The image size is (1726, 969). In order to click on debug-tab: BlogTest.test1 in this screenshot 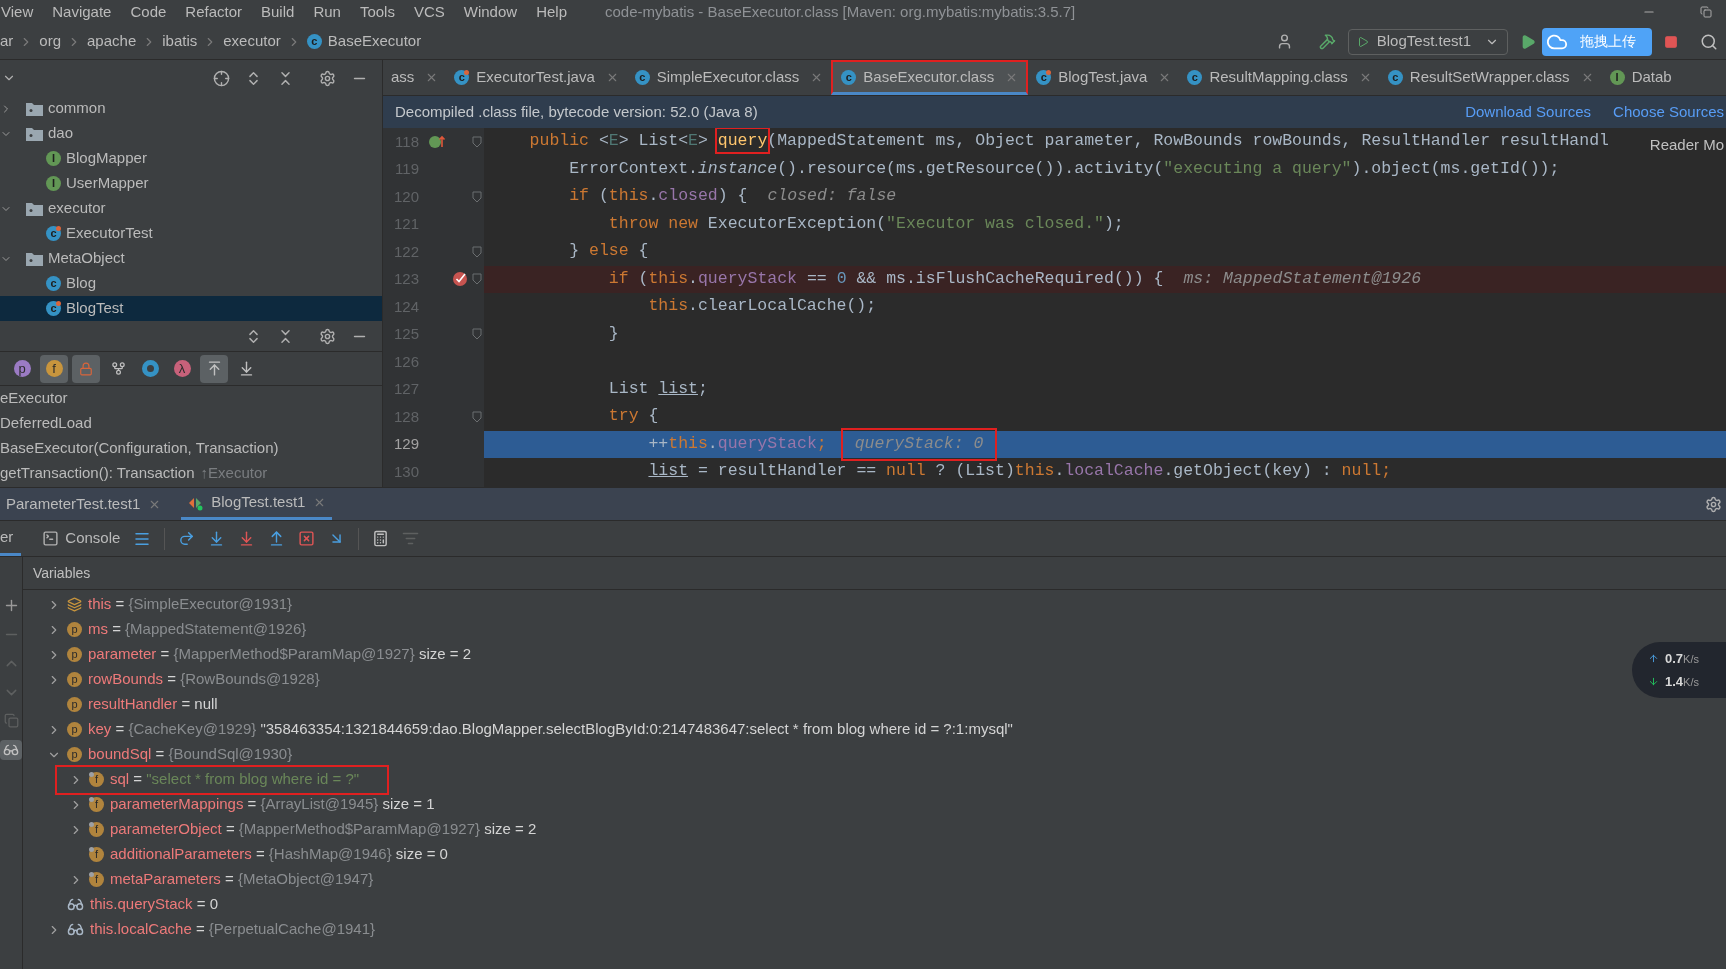, I will do `click(257, 504)`.